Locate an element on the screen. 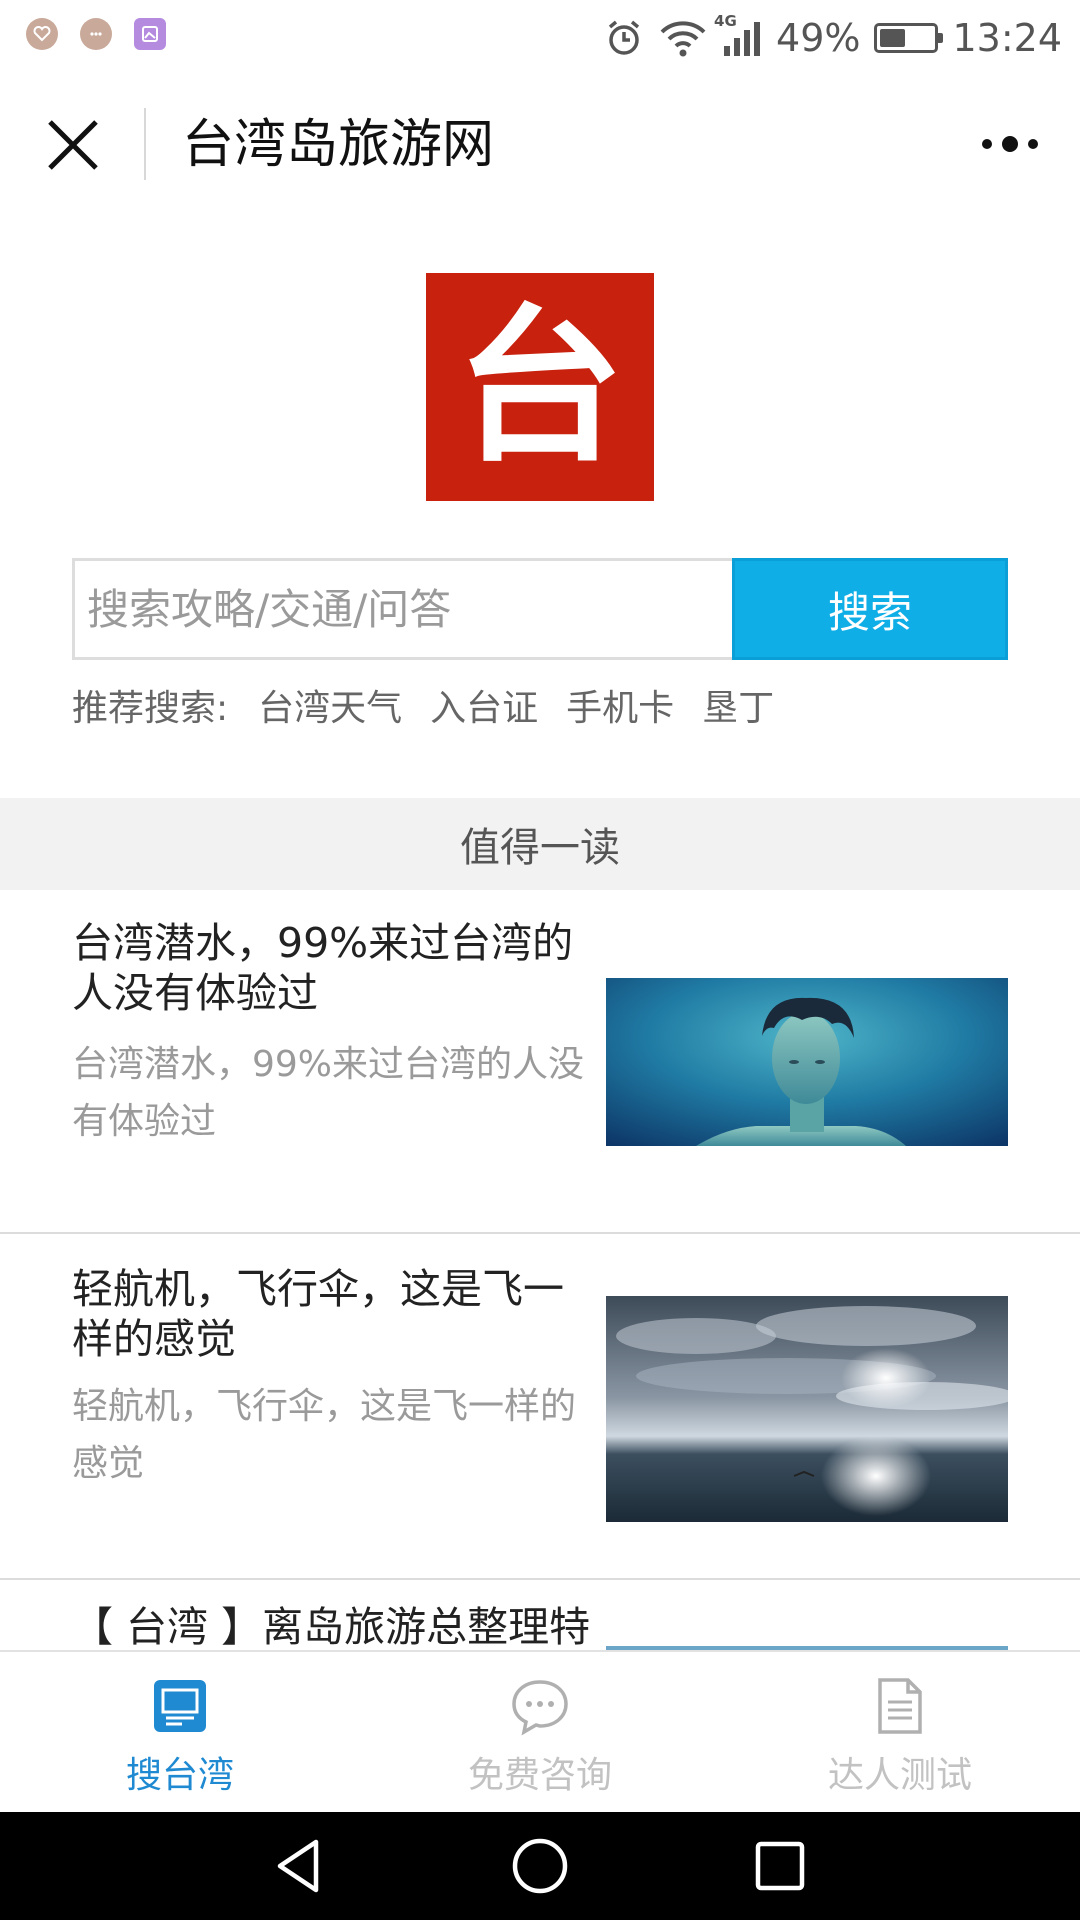 The height and width of the screenshot is (1920, 1080). recommend-label: 推荐搜索: is located at coordinates (150, 708).